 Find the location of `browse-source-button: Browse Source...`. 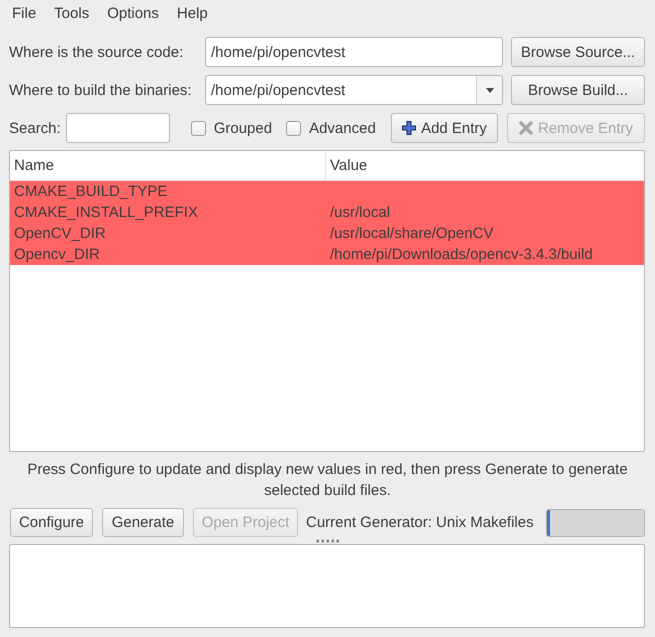

browse-source-button: Browse Source... is located at coordinates (578, 52).